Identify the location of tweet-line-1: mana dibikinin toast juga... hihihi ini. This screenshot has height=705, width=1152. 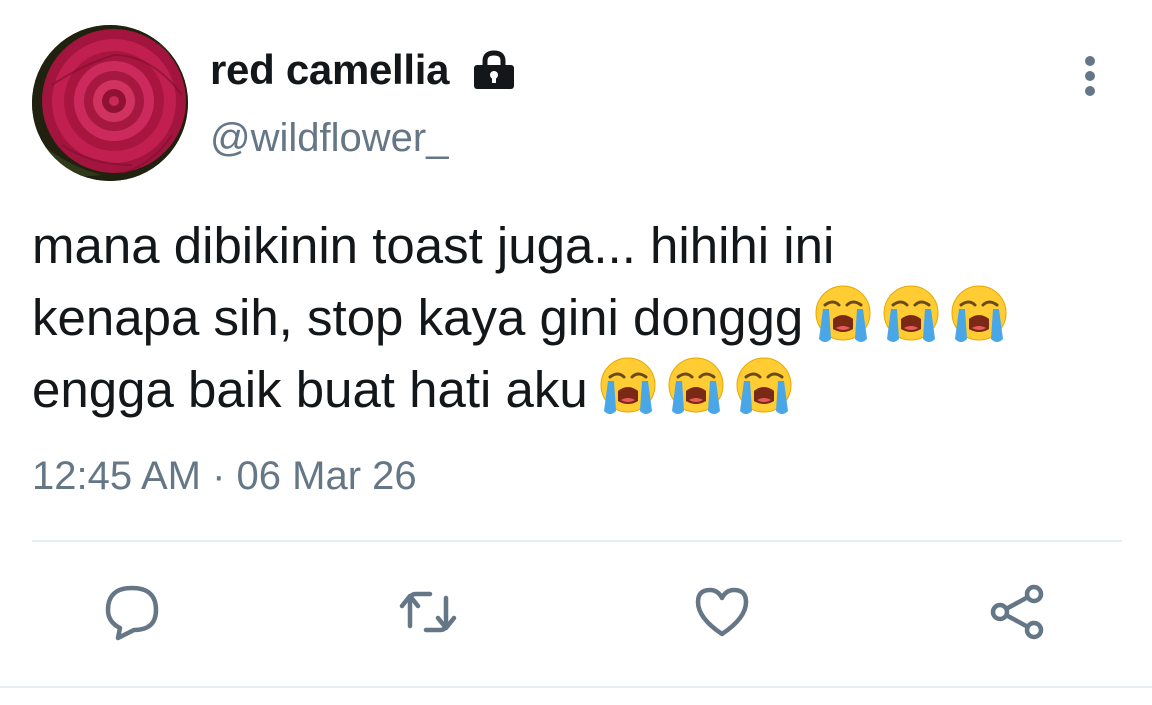
(433, 245).